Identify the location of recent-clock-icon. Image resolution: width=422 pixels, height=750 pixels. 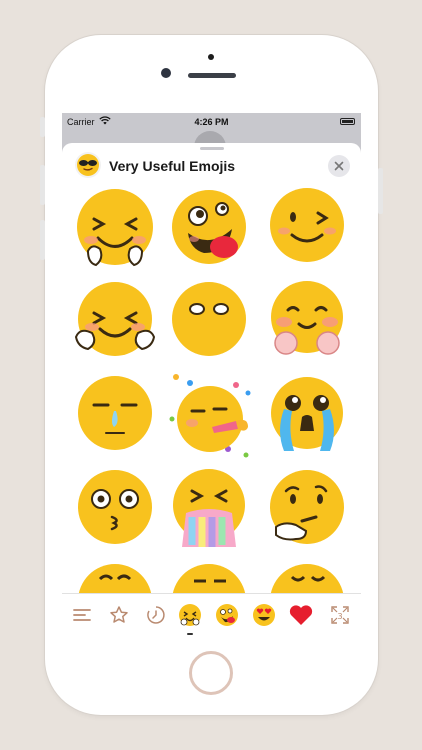
(156, 615).